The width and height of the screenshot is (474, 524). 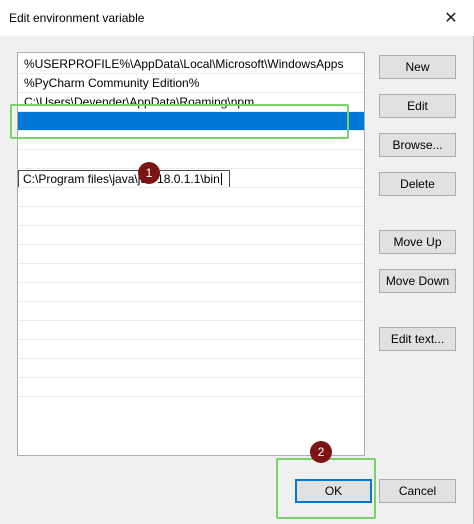 I want to click on window-title: Edit environment variable, so click(x=77, y=18).